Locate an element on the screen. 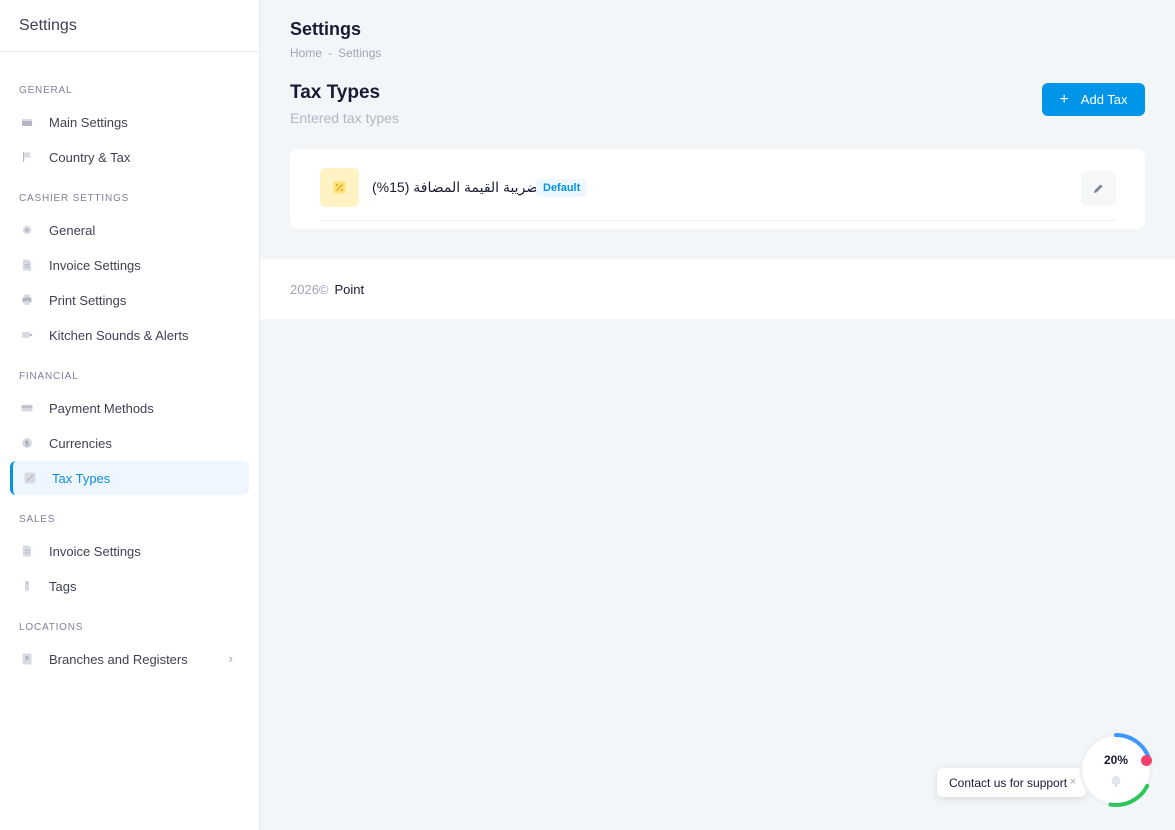 The image size is (1175, 830). sidebar-item-country-tax: Country & Tax is located at coordinates (129, 157).